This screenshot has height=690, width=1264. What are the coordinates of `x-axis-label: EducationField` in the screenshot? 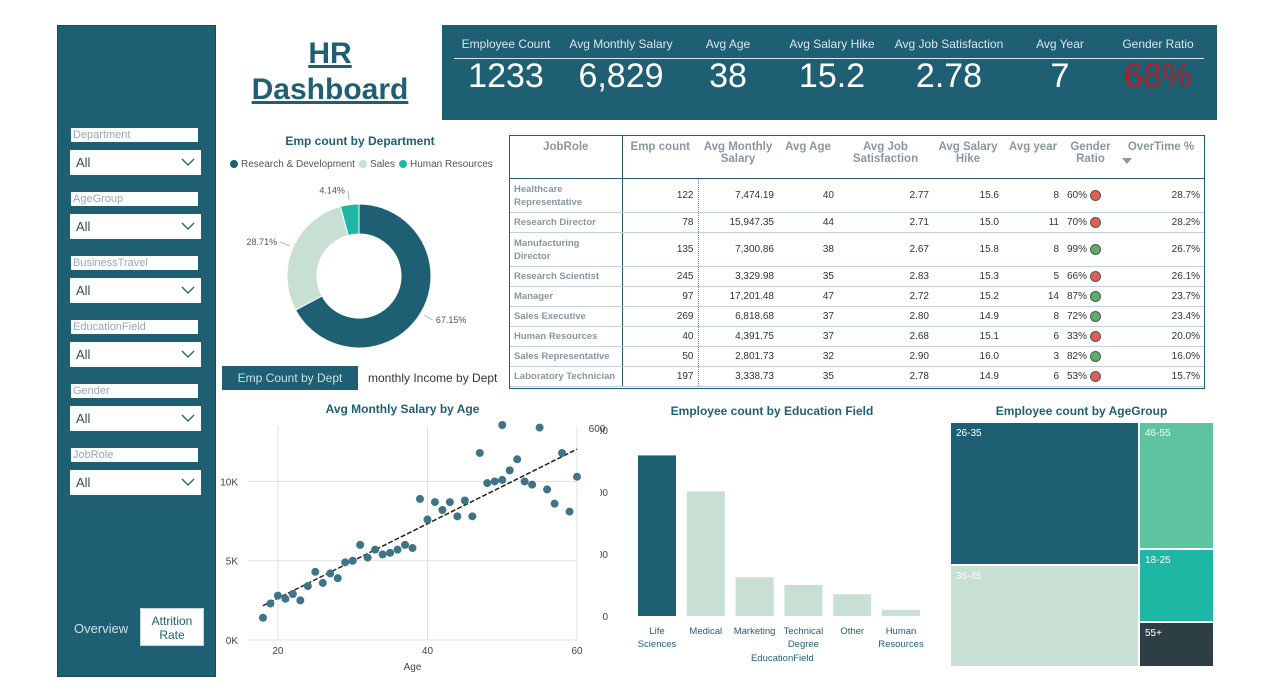 It's located at (782, 658).